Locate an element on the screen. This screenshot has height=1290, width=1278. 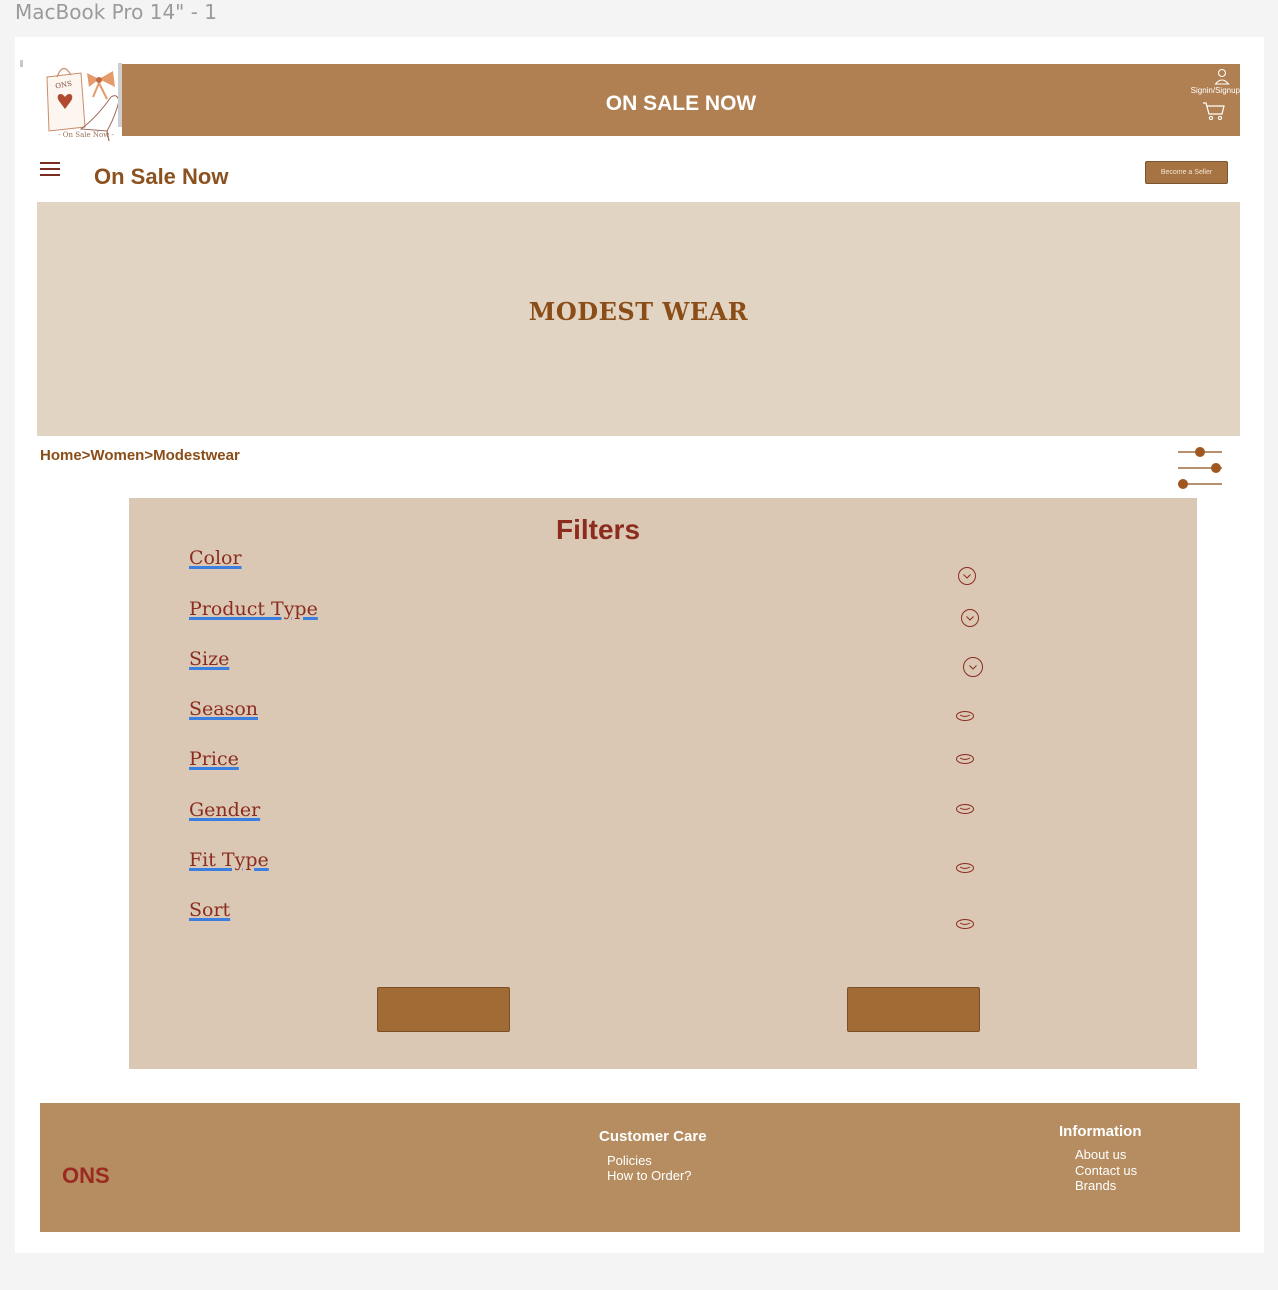
cart-icon is located at coordinates (1214, 111).